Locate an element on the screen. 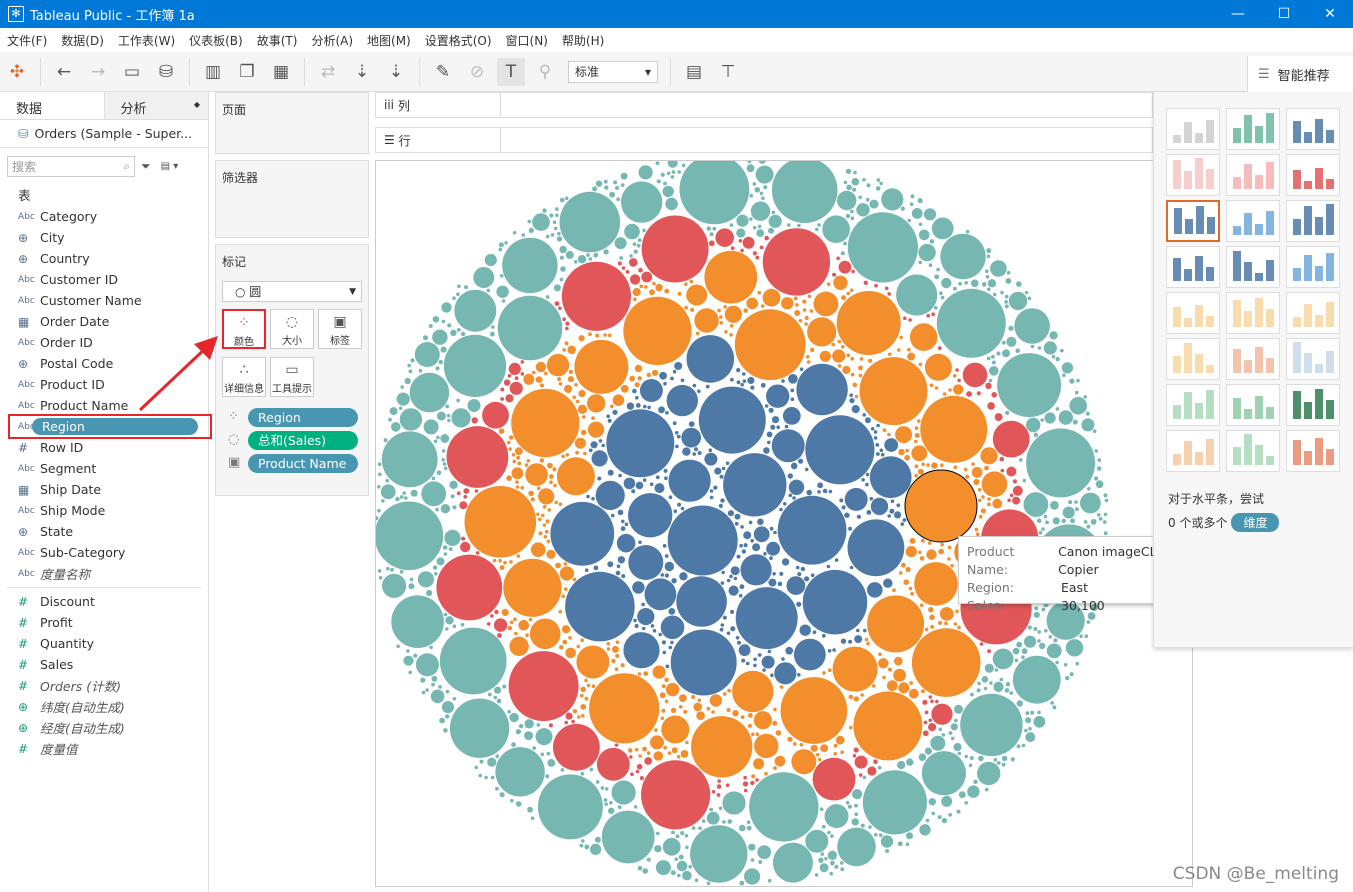  filter-icon: ⏷ is located at coordinates (146, 166).